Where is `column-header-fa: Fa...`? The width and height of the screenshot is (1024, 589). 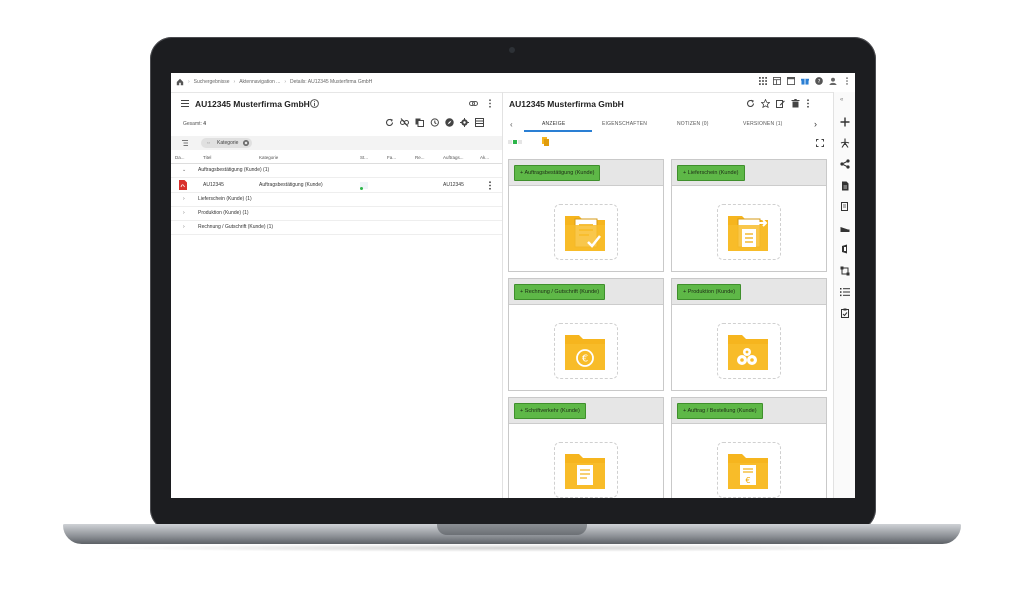
column-header-fa: Fa... is located at coordinates (391, 157).